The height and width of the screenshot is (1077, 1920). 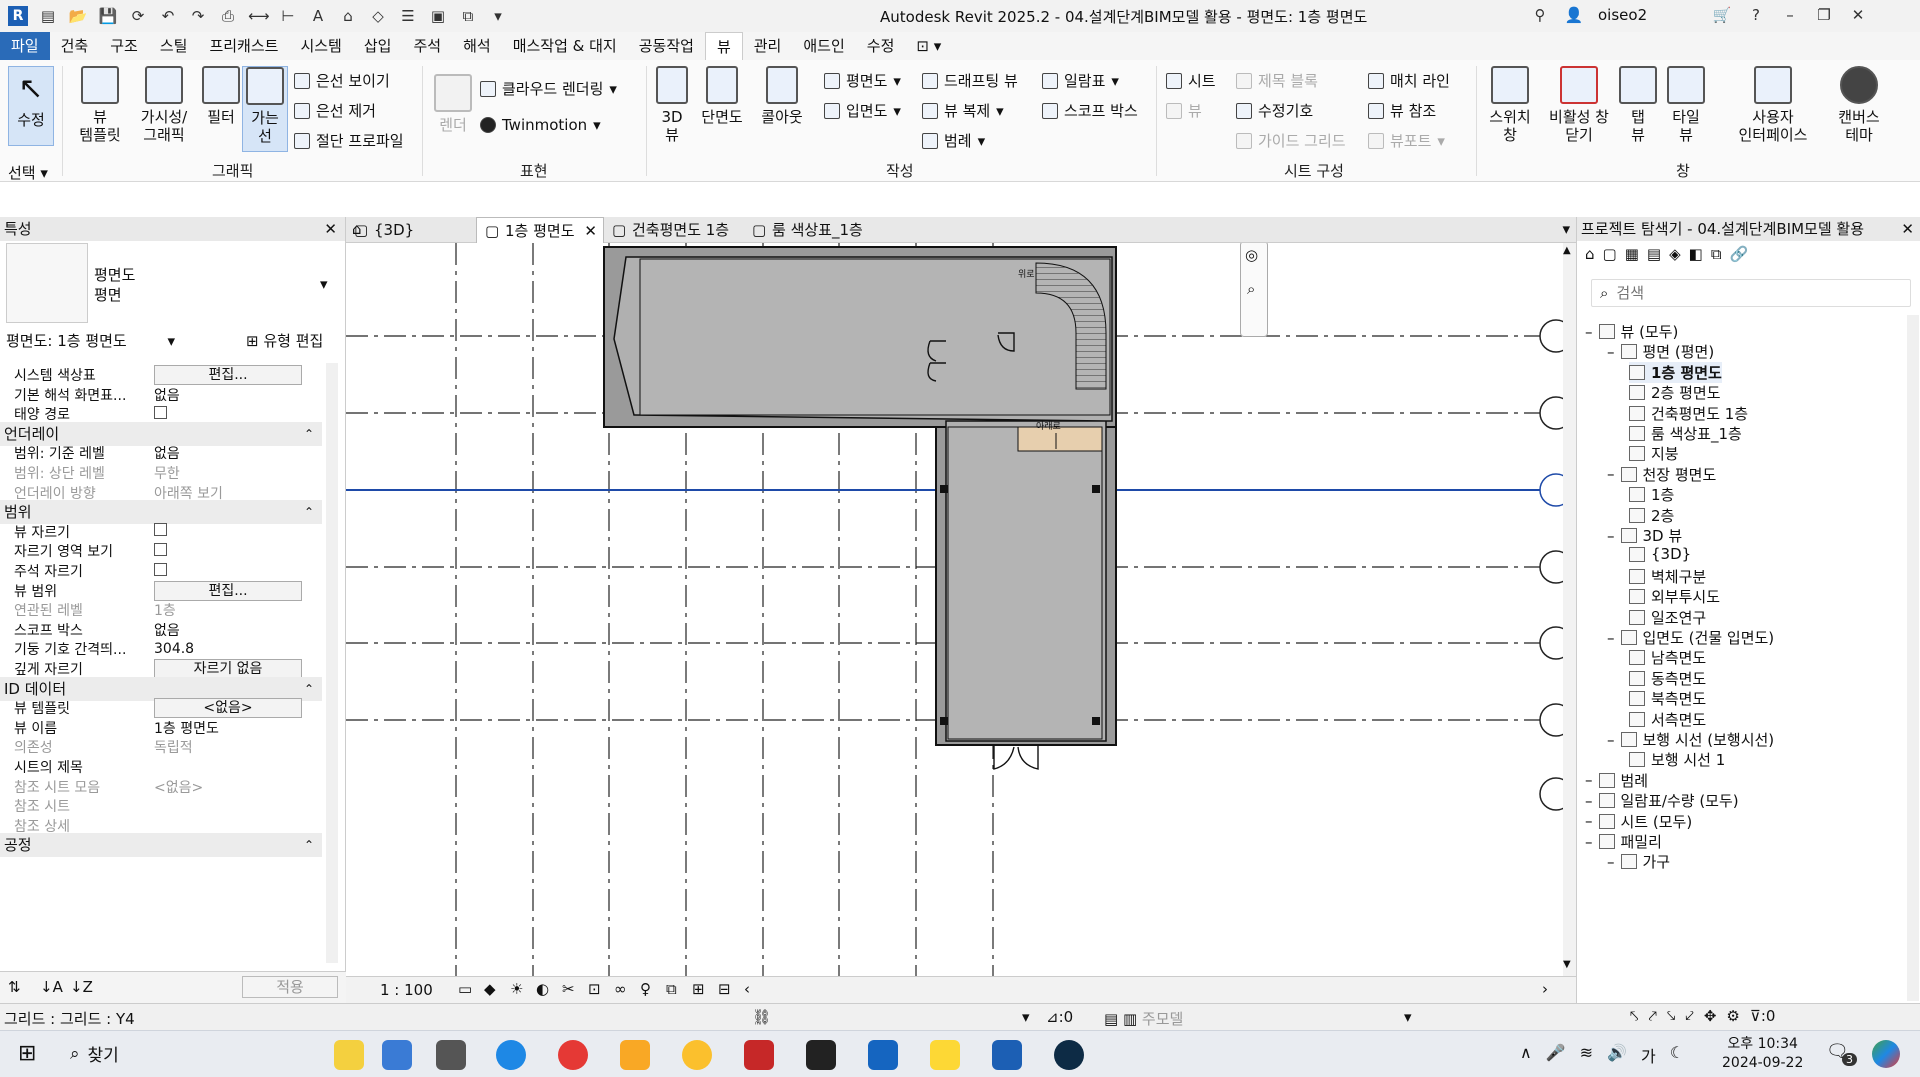 I want to click on browser-search: ⌕, so click(x=1751, y=293).